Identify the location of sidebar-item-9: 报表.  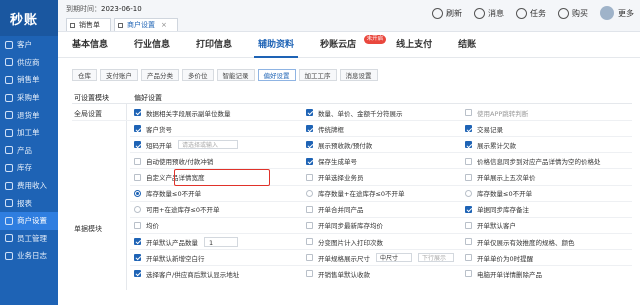
(29, 203).